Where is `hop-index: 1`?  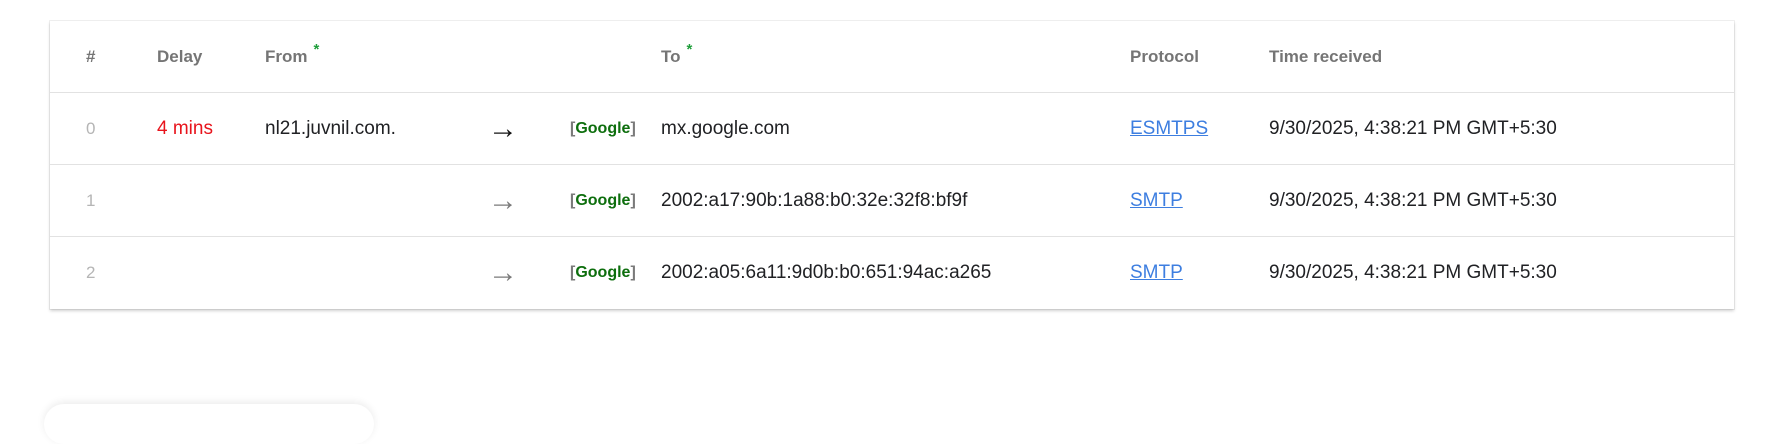 hop-index: 1 is located at coordinates (91, 200).